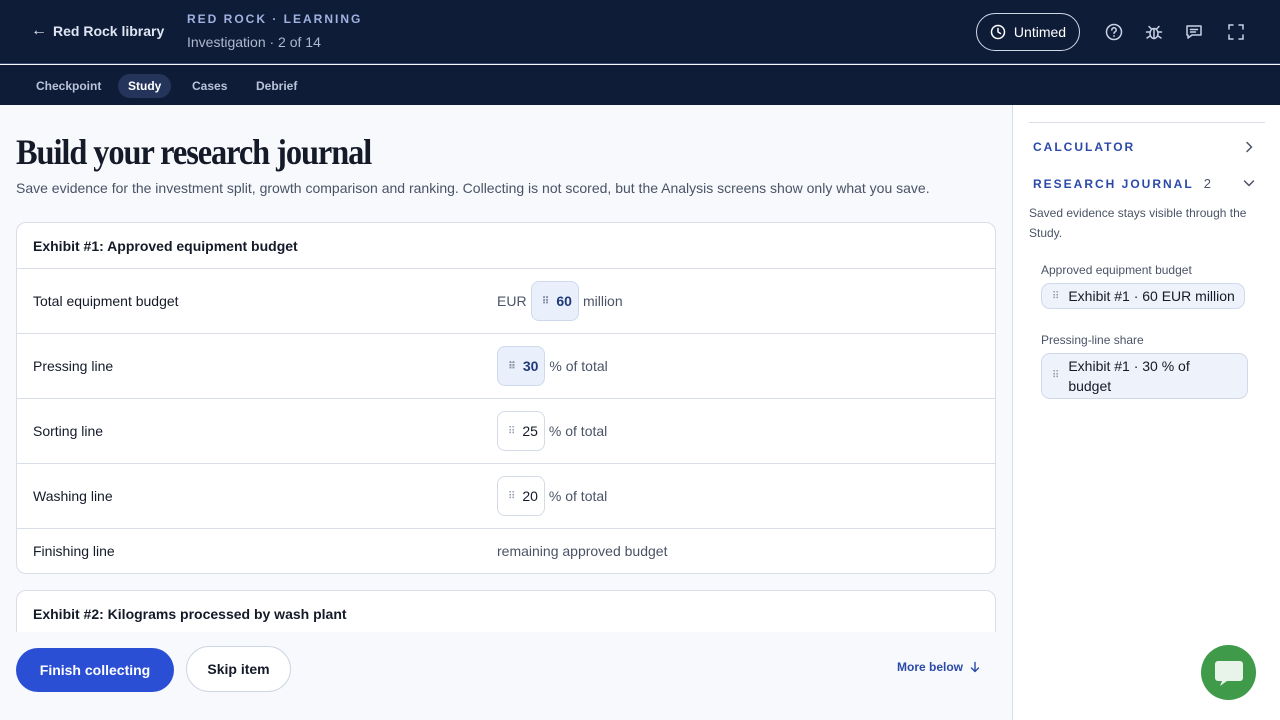 This screenshot has width=1280, height=720. I want to click on chat-button, so click(1228, 672).